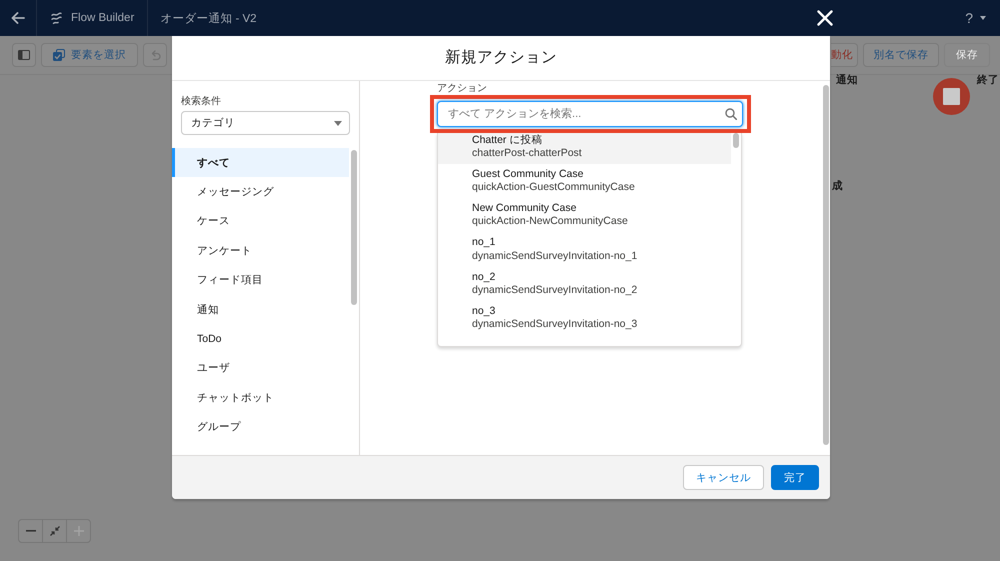 This screenshot has height=561, width=1000. Describe the element at coordinates (584, 318) in the screenshot. I see `action-option: no_3 dynamicSendSurveyInvitation-no_3` at that location.